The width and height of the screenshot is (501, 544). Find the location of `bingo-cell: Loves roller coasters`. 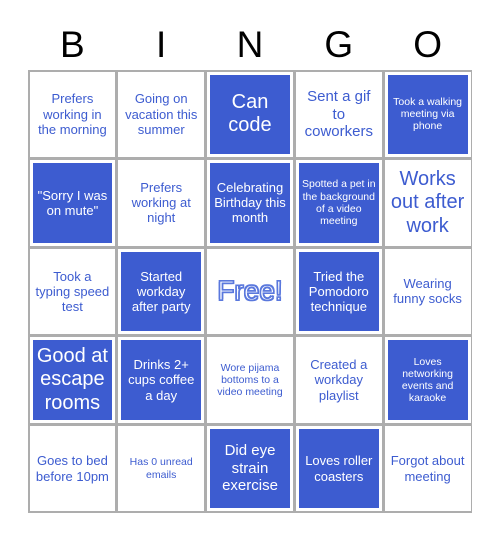

bingo-cell: Loves roller coasters is located at coordinates (338, 468).